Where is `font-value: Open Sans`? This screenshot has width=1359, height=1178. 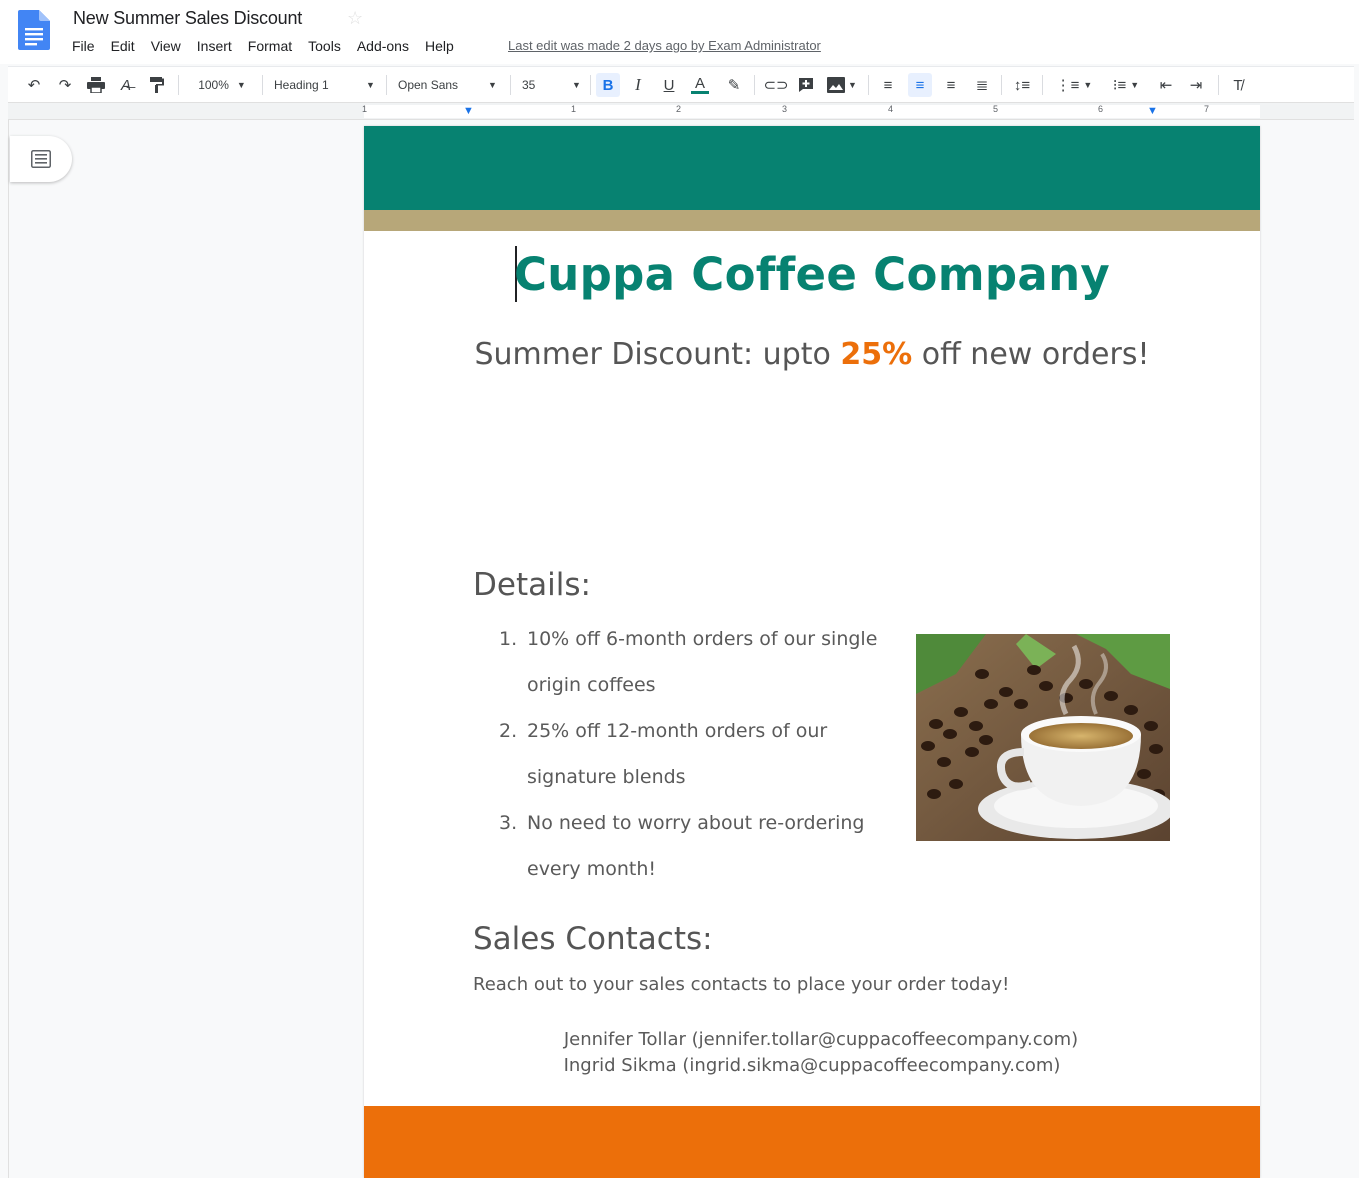
font-value: Open Sans is located at coordinates (428, 85).